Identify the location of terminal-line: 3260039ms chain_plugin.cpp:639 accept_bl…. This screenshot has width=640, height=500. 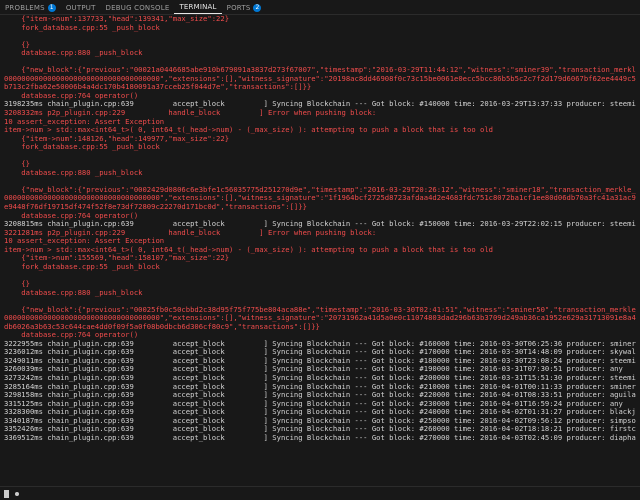
(313, 369).